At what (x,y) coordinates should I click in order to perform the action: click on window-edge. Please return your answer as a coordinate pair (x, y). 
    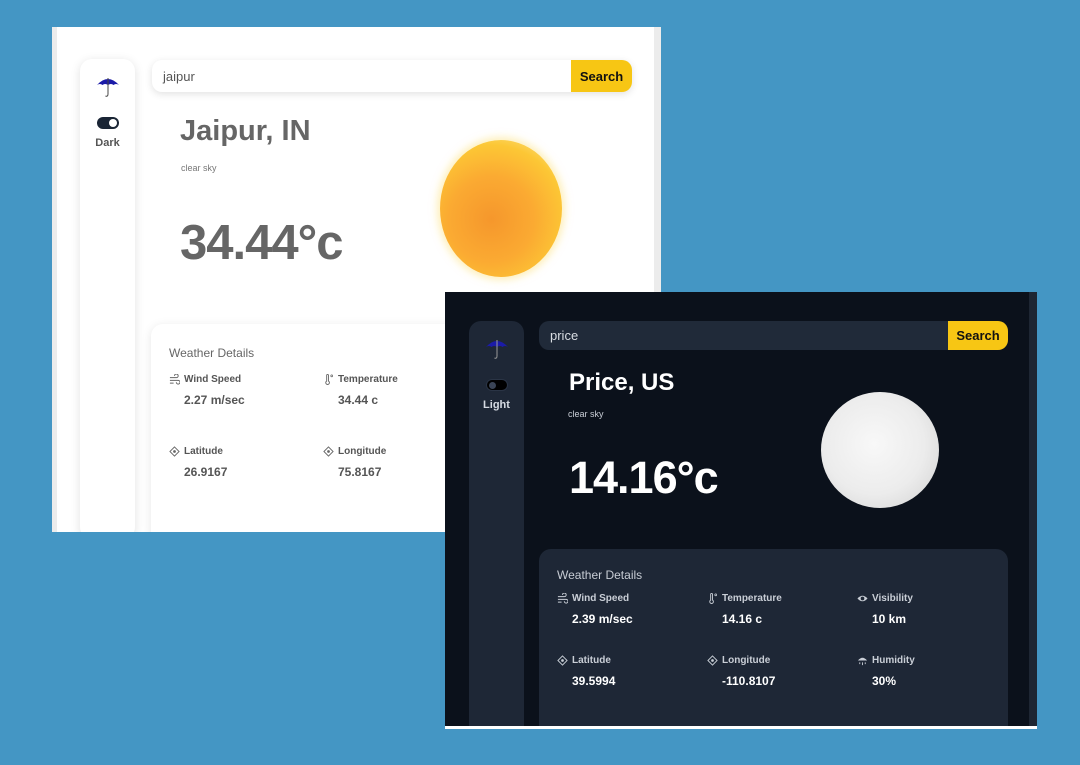
    Looking at the image, I should click on (54, 279).